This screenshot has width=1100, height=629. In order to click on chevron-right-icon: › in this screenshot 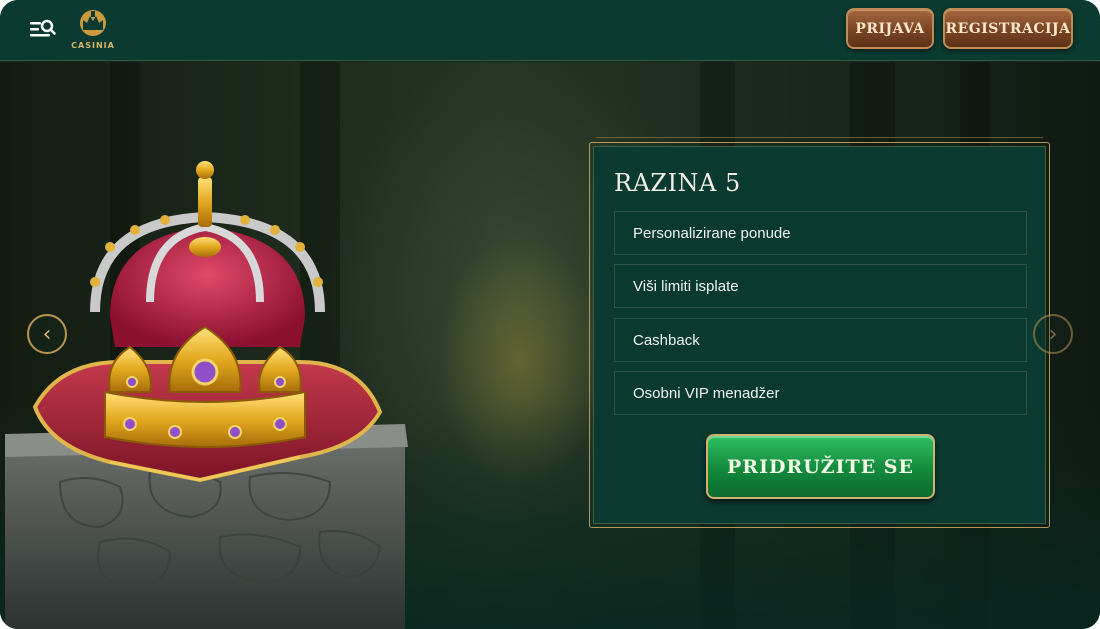, I will do `click(1053, 334)`.